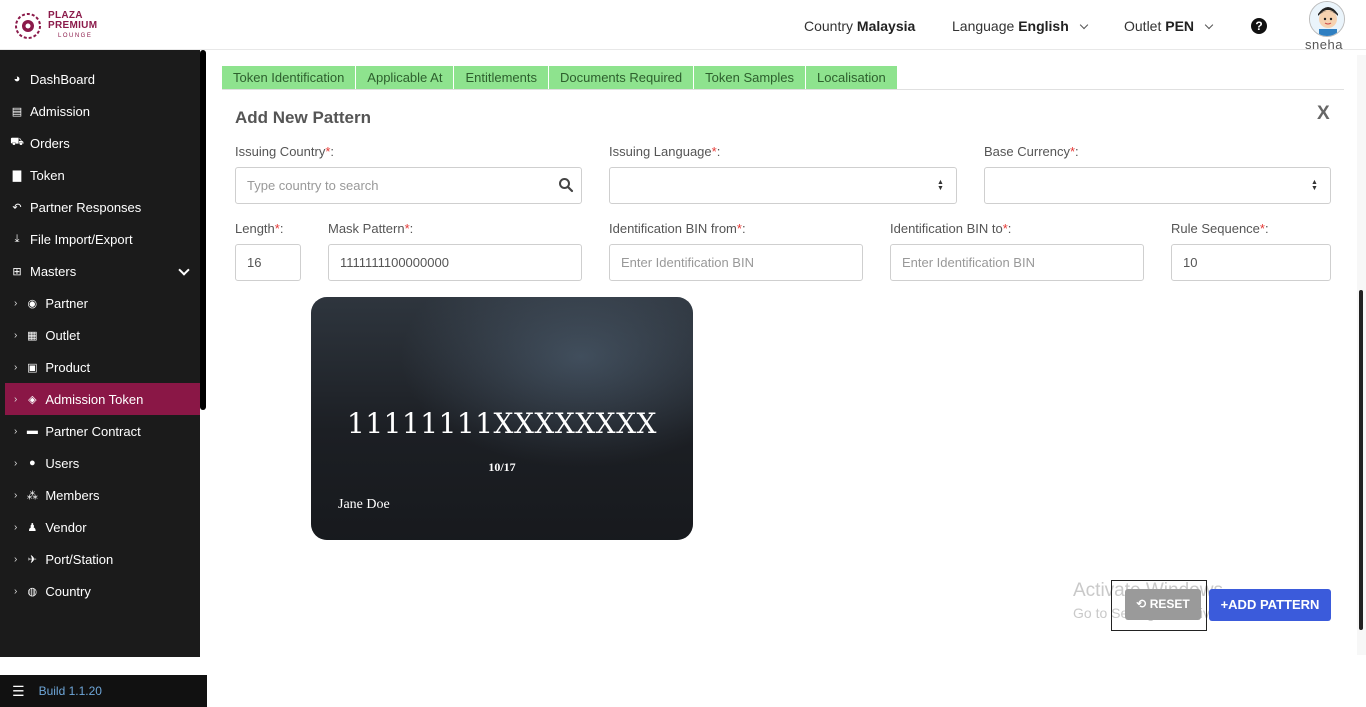  I want to click on id-card-icon: ▤, so click(17, 111).